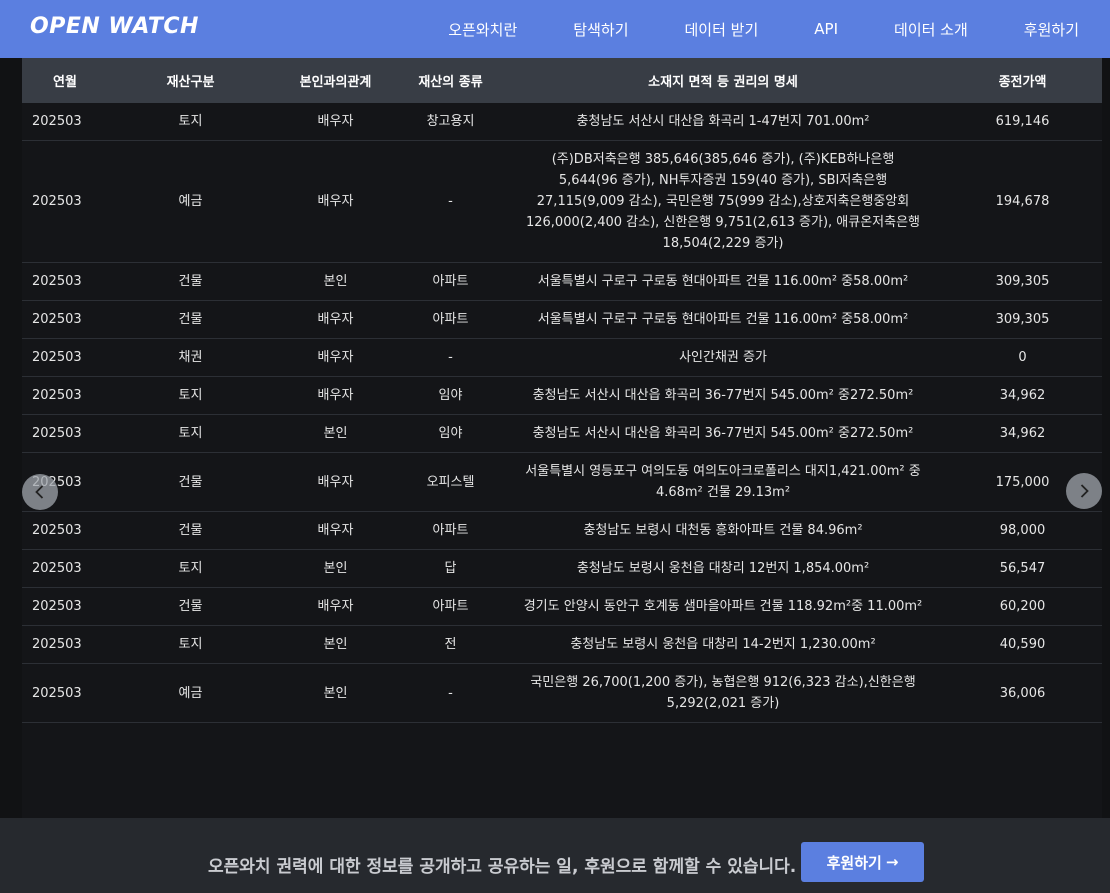  I want to click on cell-description: 충청남도 보령시 대천동 흥화아파트 건물 84.96m², so click(723, 530).